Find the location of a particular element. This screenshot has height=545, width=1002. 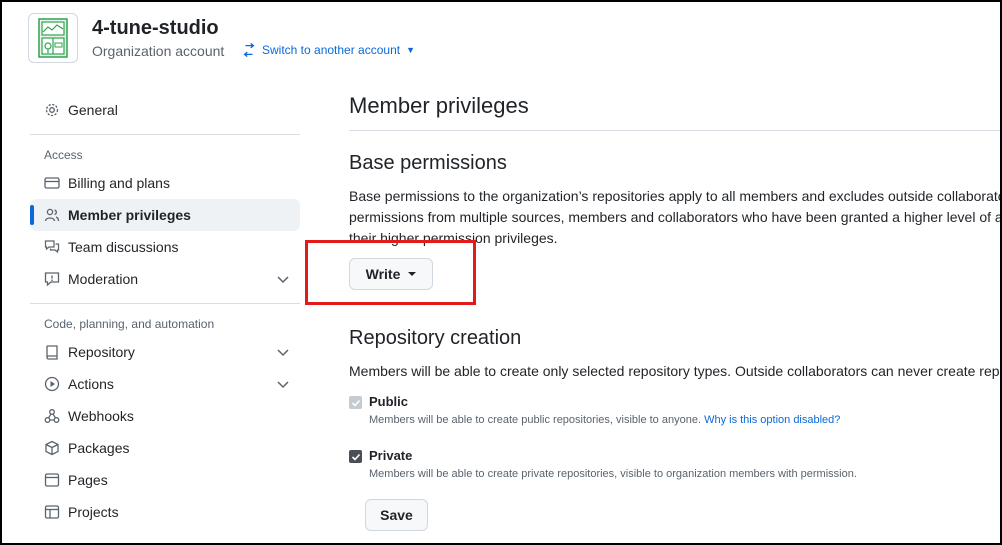

sidebar-item-label: Projects is located at coordinates (93, 512).